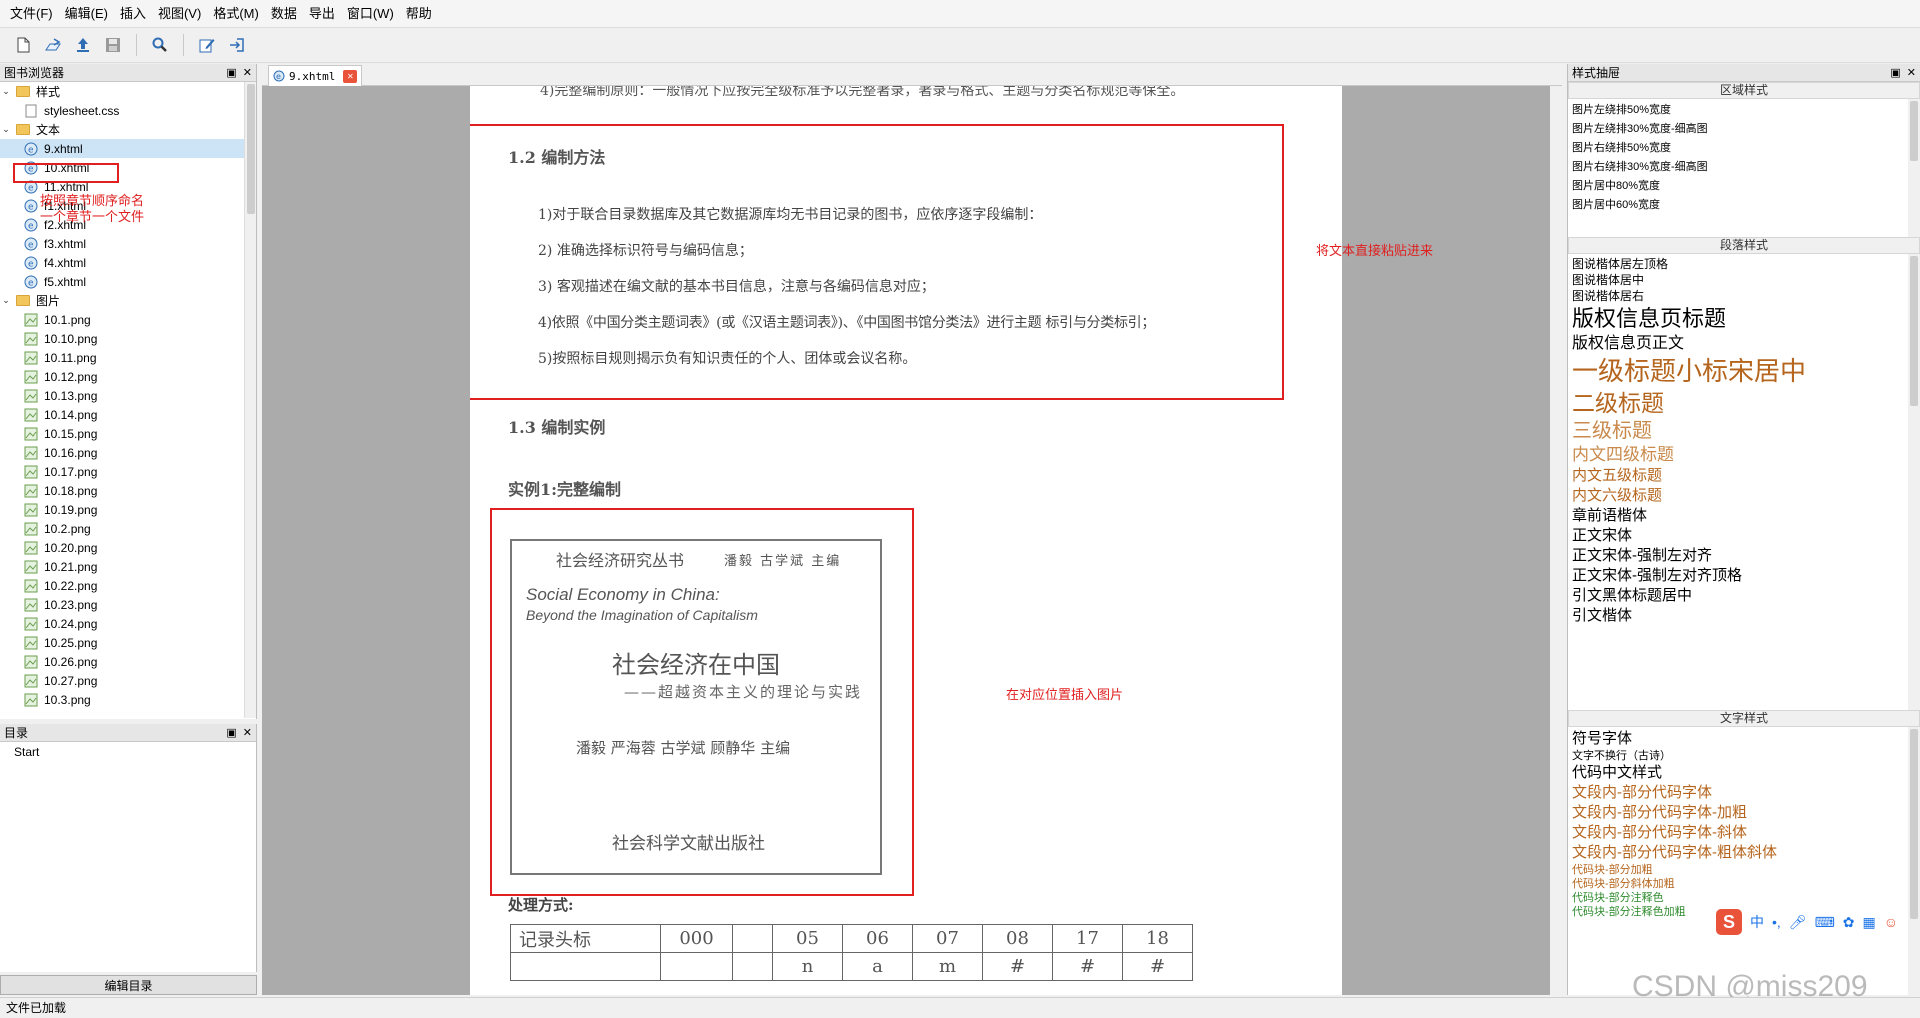 The height and width of the screenshot is (1018, 1920). Describe the element at coordinates (419, 13) in the screenshot. I see `menu-item: 帮助` at that location.